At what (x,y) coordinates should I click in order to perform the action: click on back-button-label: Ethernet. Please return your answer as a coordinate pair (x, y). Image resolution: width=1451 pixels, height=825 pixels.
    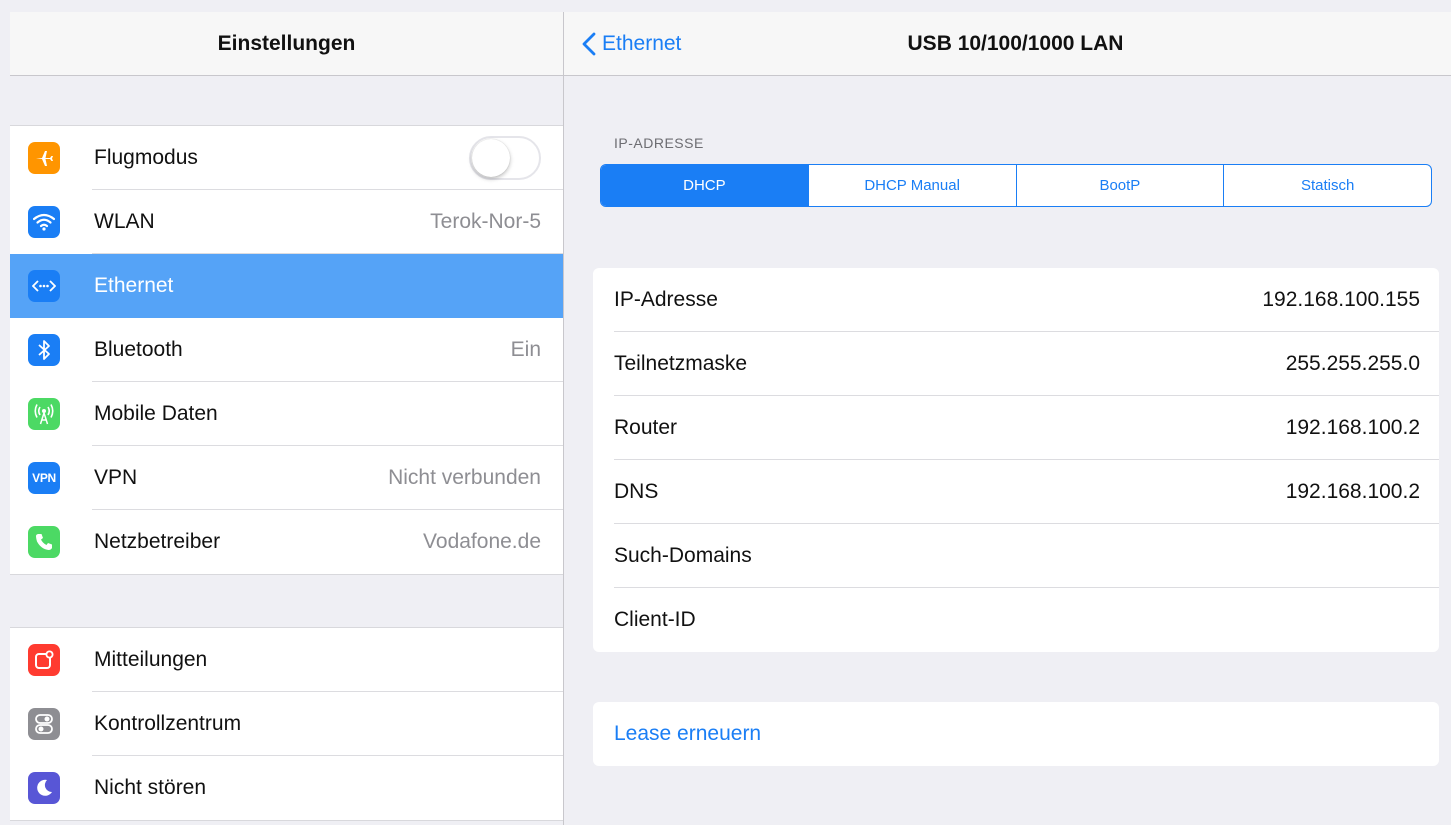
    Looking at the image, I should click on (642, 43).